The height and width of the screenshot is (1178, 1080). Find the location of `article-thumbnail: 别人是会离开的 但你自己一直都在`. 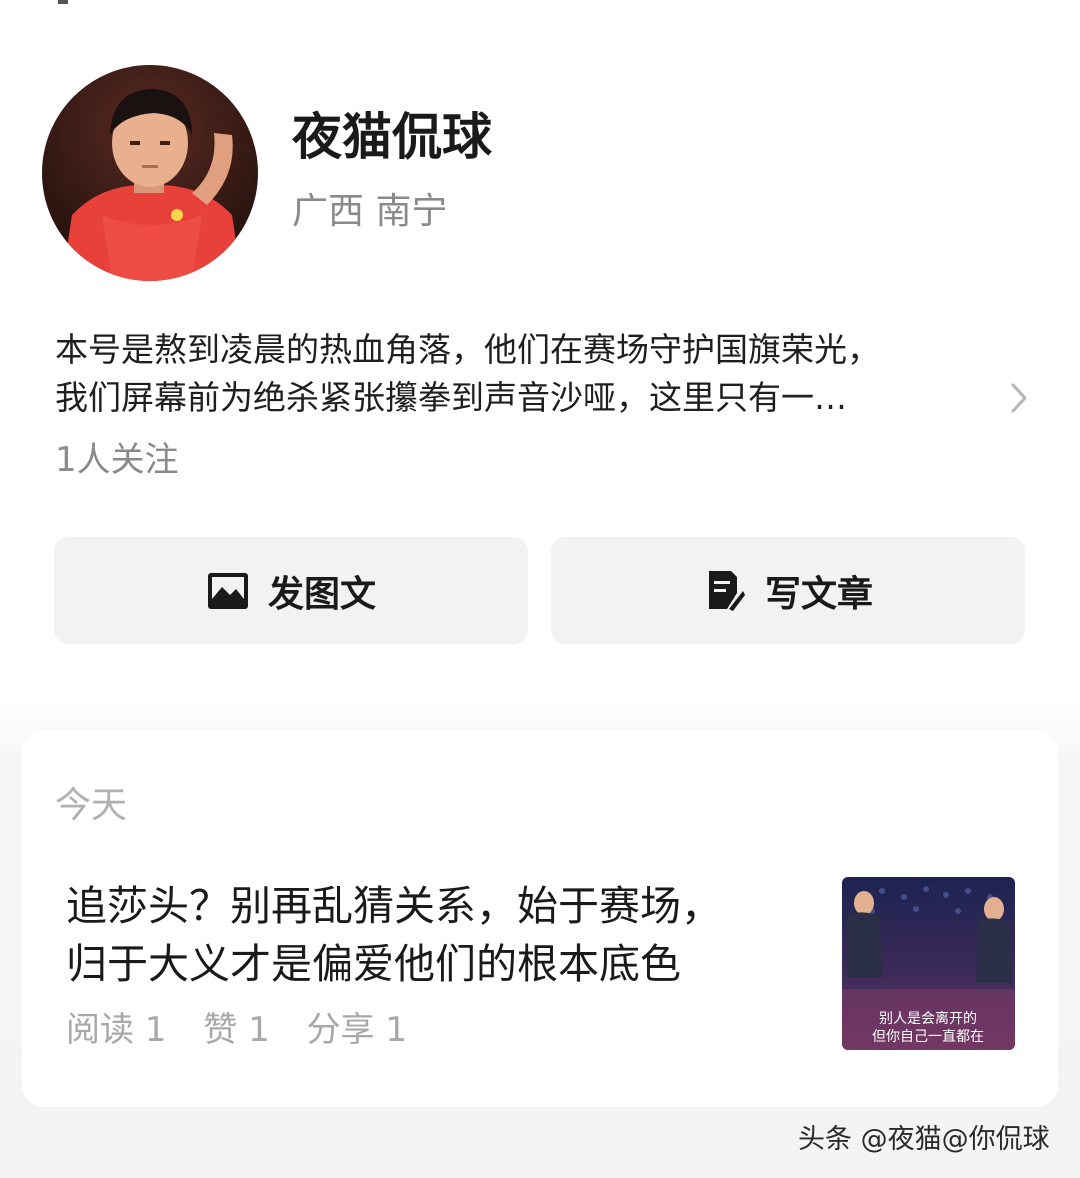

article-thumbnail: 别人是会离开的 但你自己一直都在 is located at coordinates (928, 963).